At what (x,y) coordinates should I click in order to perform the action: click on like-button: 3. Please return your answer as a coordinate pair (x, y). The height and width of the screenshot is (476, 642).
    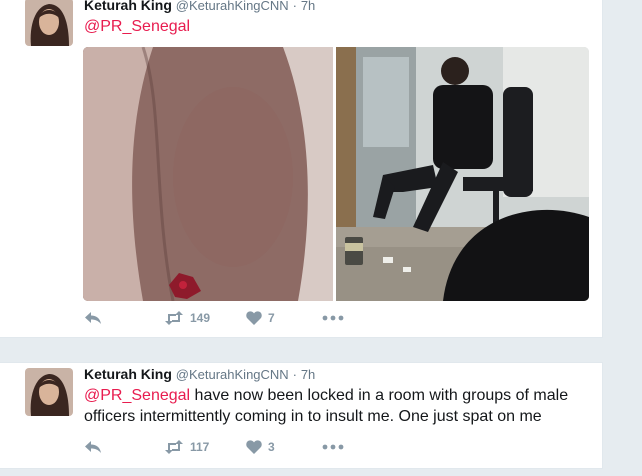
    Looking at the image, I should click on (260, 447).